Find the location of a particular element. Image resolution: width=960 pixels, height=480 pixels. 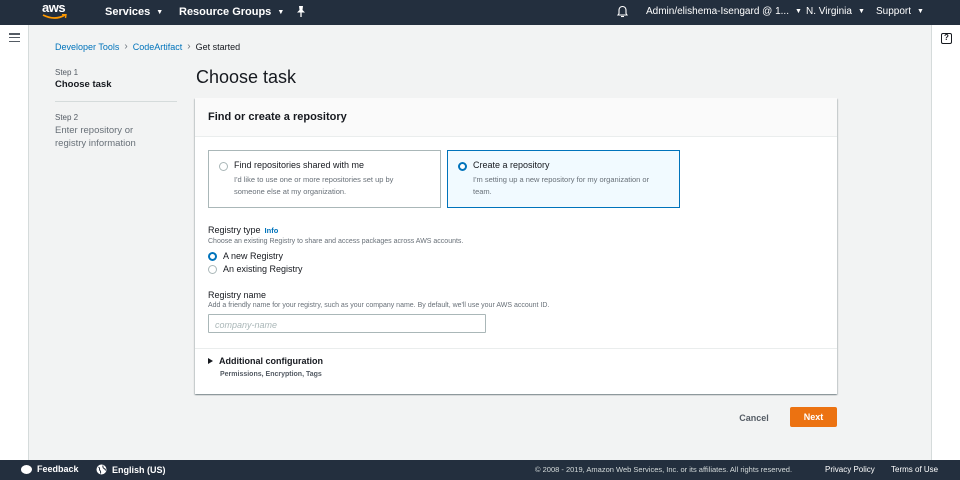

info-link: Info is located at coordinates (272, 230).